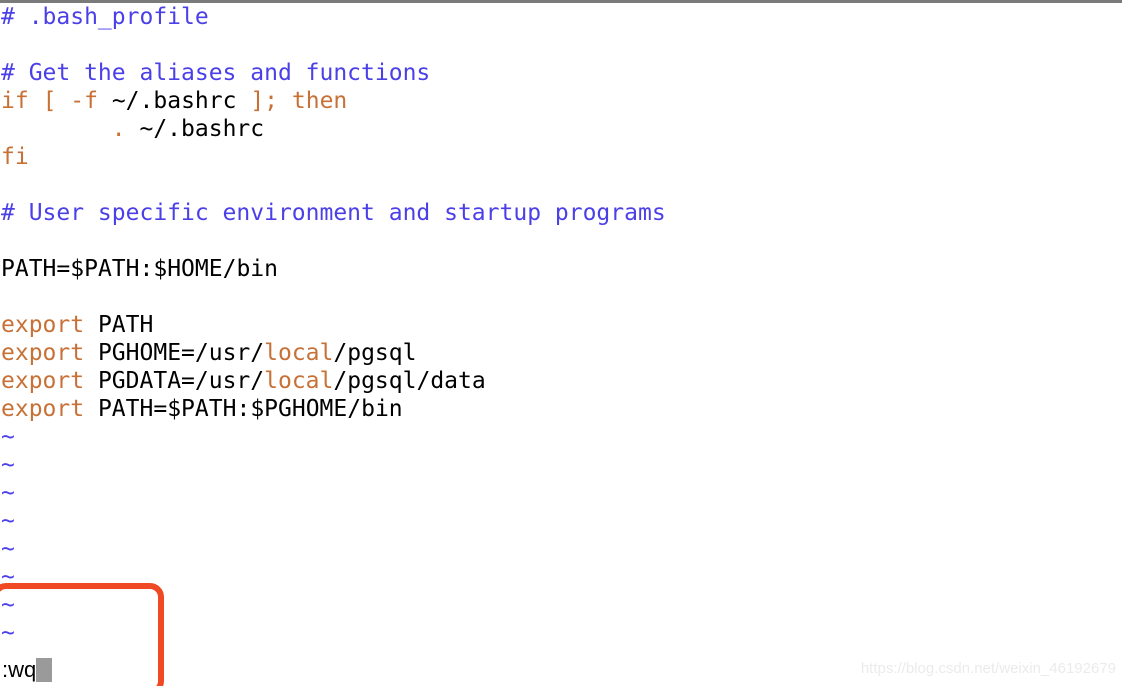 This screenshot has width=1122, height=686. What do you see at coordinates (15, 101) in the screenshot?
I see `token-keyword: if` at bounding box center [15, 101].